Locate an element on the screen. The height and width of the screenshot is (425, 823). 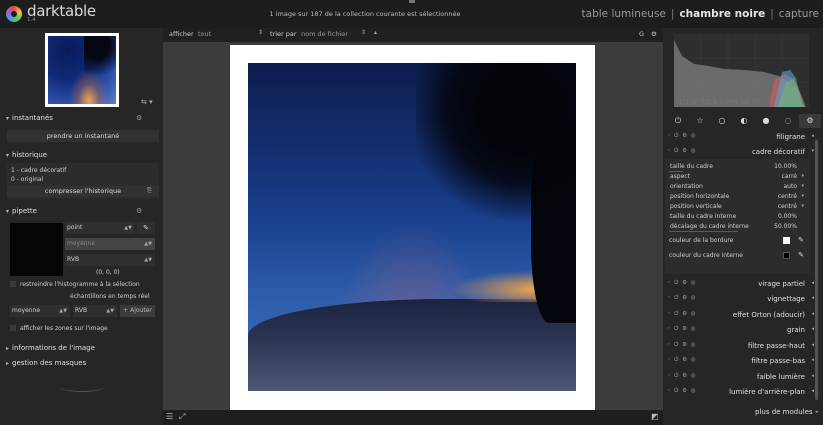
image-info-header: ▸ informations de l'image is located at coordinates (50, 348).